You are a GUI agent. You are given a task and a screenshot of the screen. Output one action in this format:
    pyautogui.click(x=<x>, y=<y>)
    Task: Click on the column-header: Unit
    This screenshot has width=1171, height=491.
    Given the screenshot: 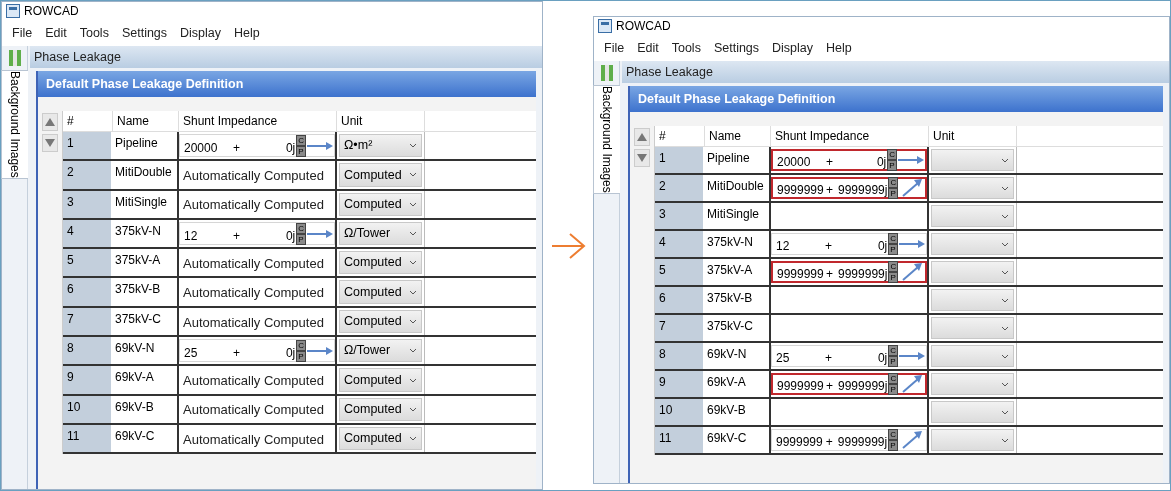 What is the action you would take?
    pyautogui.click(x=381, y=121)
    